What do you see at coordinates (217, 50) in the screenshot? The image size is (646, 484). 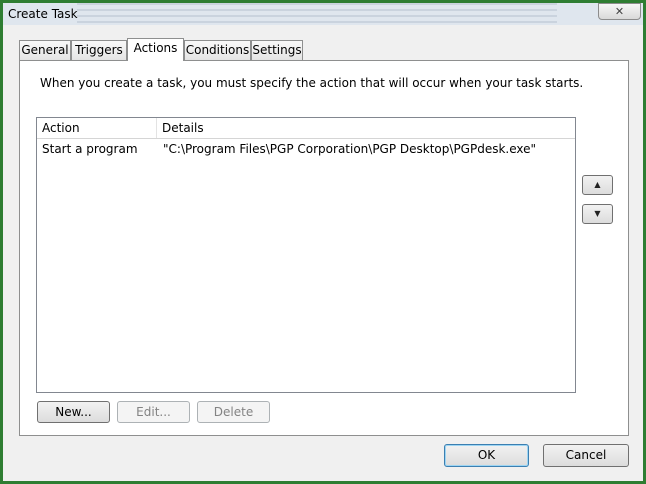 I see `tab-conditions: Conditions` at bounding box center [217, 50].